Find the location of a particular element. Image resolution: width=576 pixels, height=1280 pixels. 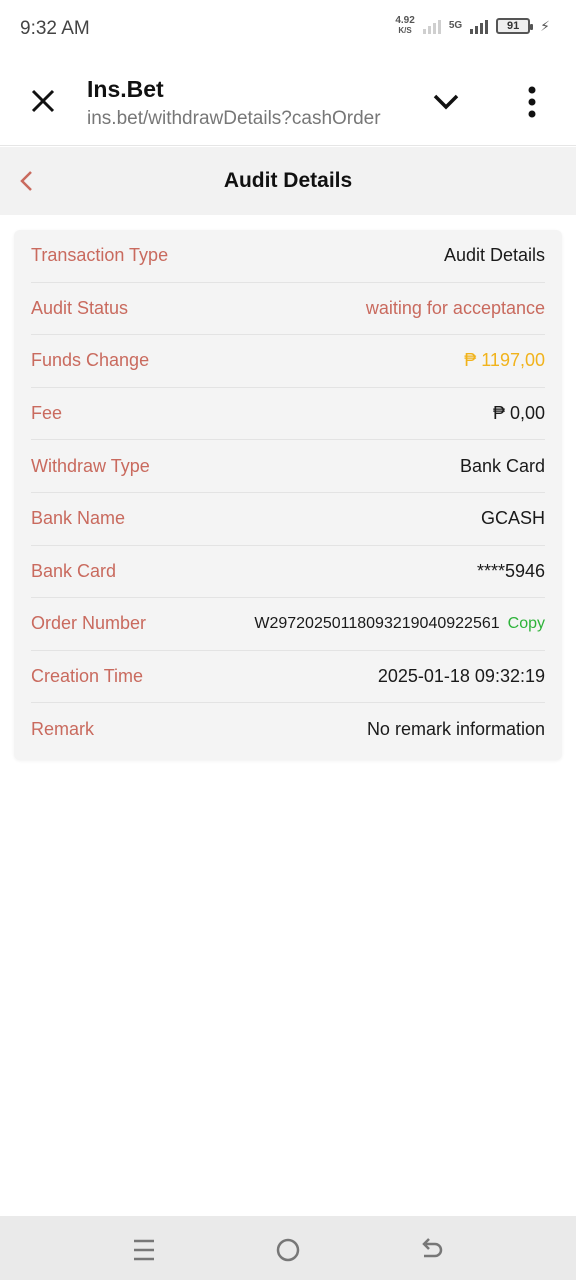

signal-strong-icon is located at coordinates (479, 26).